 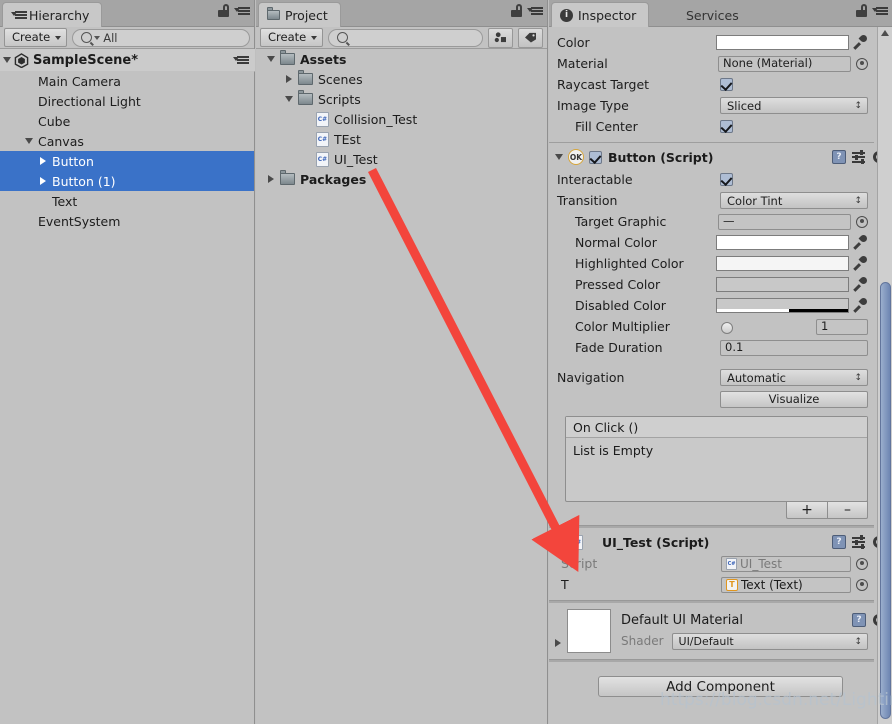 What do you see at coordinates (401, 99) in the screenshot?
I see `project-item-scripts: Scripts` at bounding box center [401, 99].